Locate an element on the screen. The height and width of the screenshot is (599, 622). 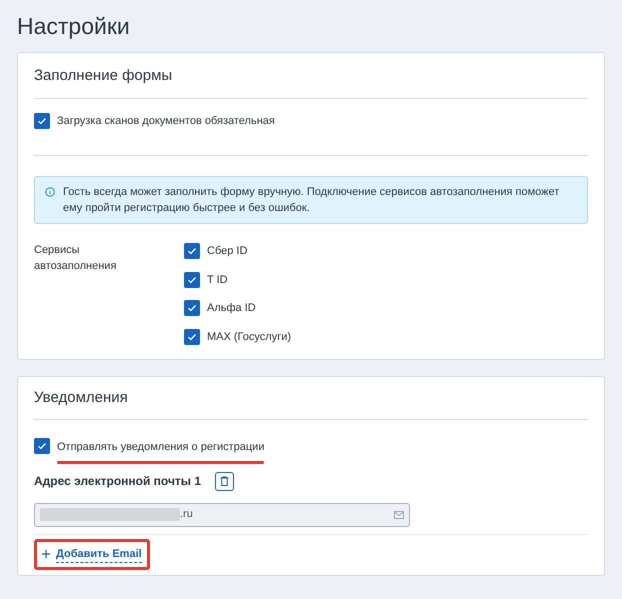
page-title: Настройки is located at coordinates (74, 26).